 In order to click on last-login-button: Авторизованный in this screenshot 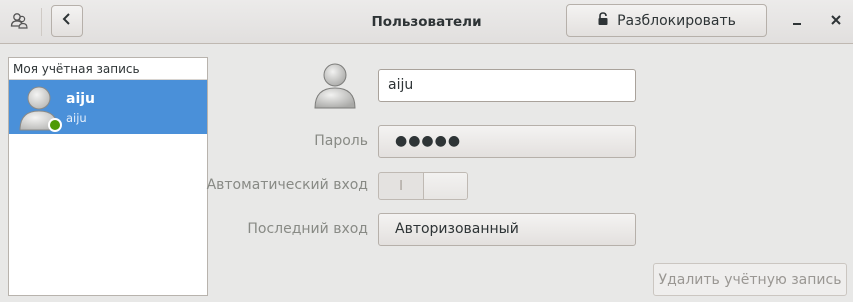, I will do `click(507, 229)`.